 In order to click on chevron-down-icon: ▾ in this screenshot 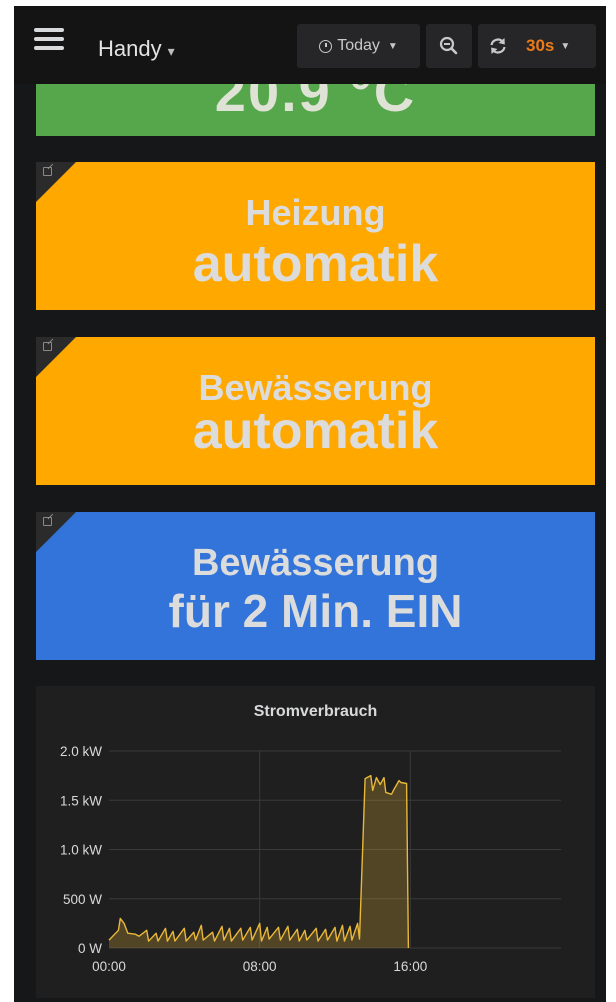, I will do `click(171, 51)`.